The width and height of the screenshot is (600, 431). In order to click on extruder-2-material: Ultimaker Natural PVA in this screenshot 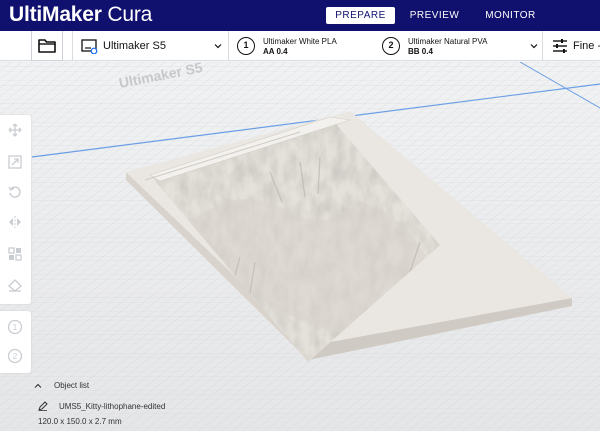, I will do `click(448, 41)`.